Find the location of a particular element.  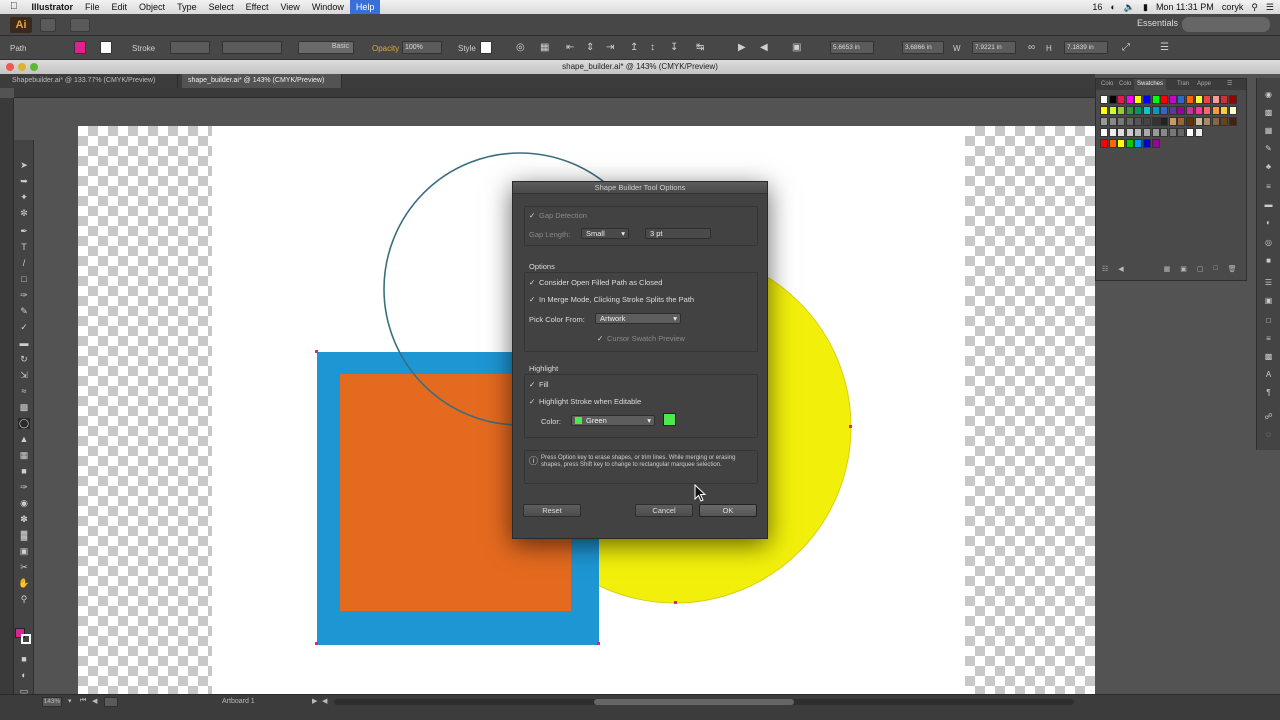

shape-builder-tool-icon: ◯ is located at coordinates (24, 423).